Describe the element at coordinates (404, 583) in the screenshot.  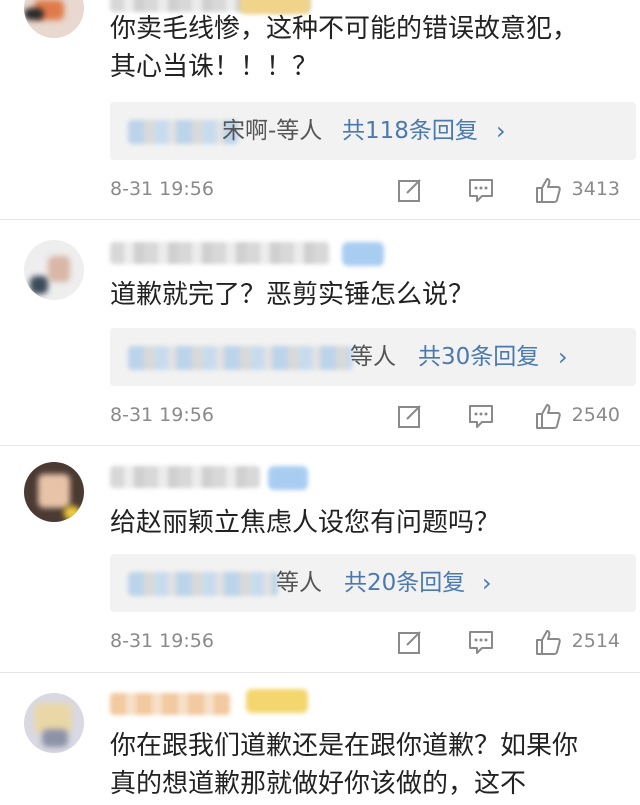
I see `reply-count: 共20条回复` at that location.